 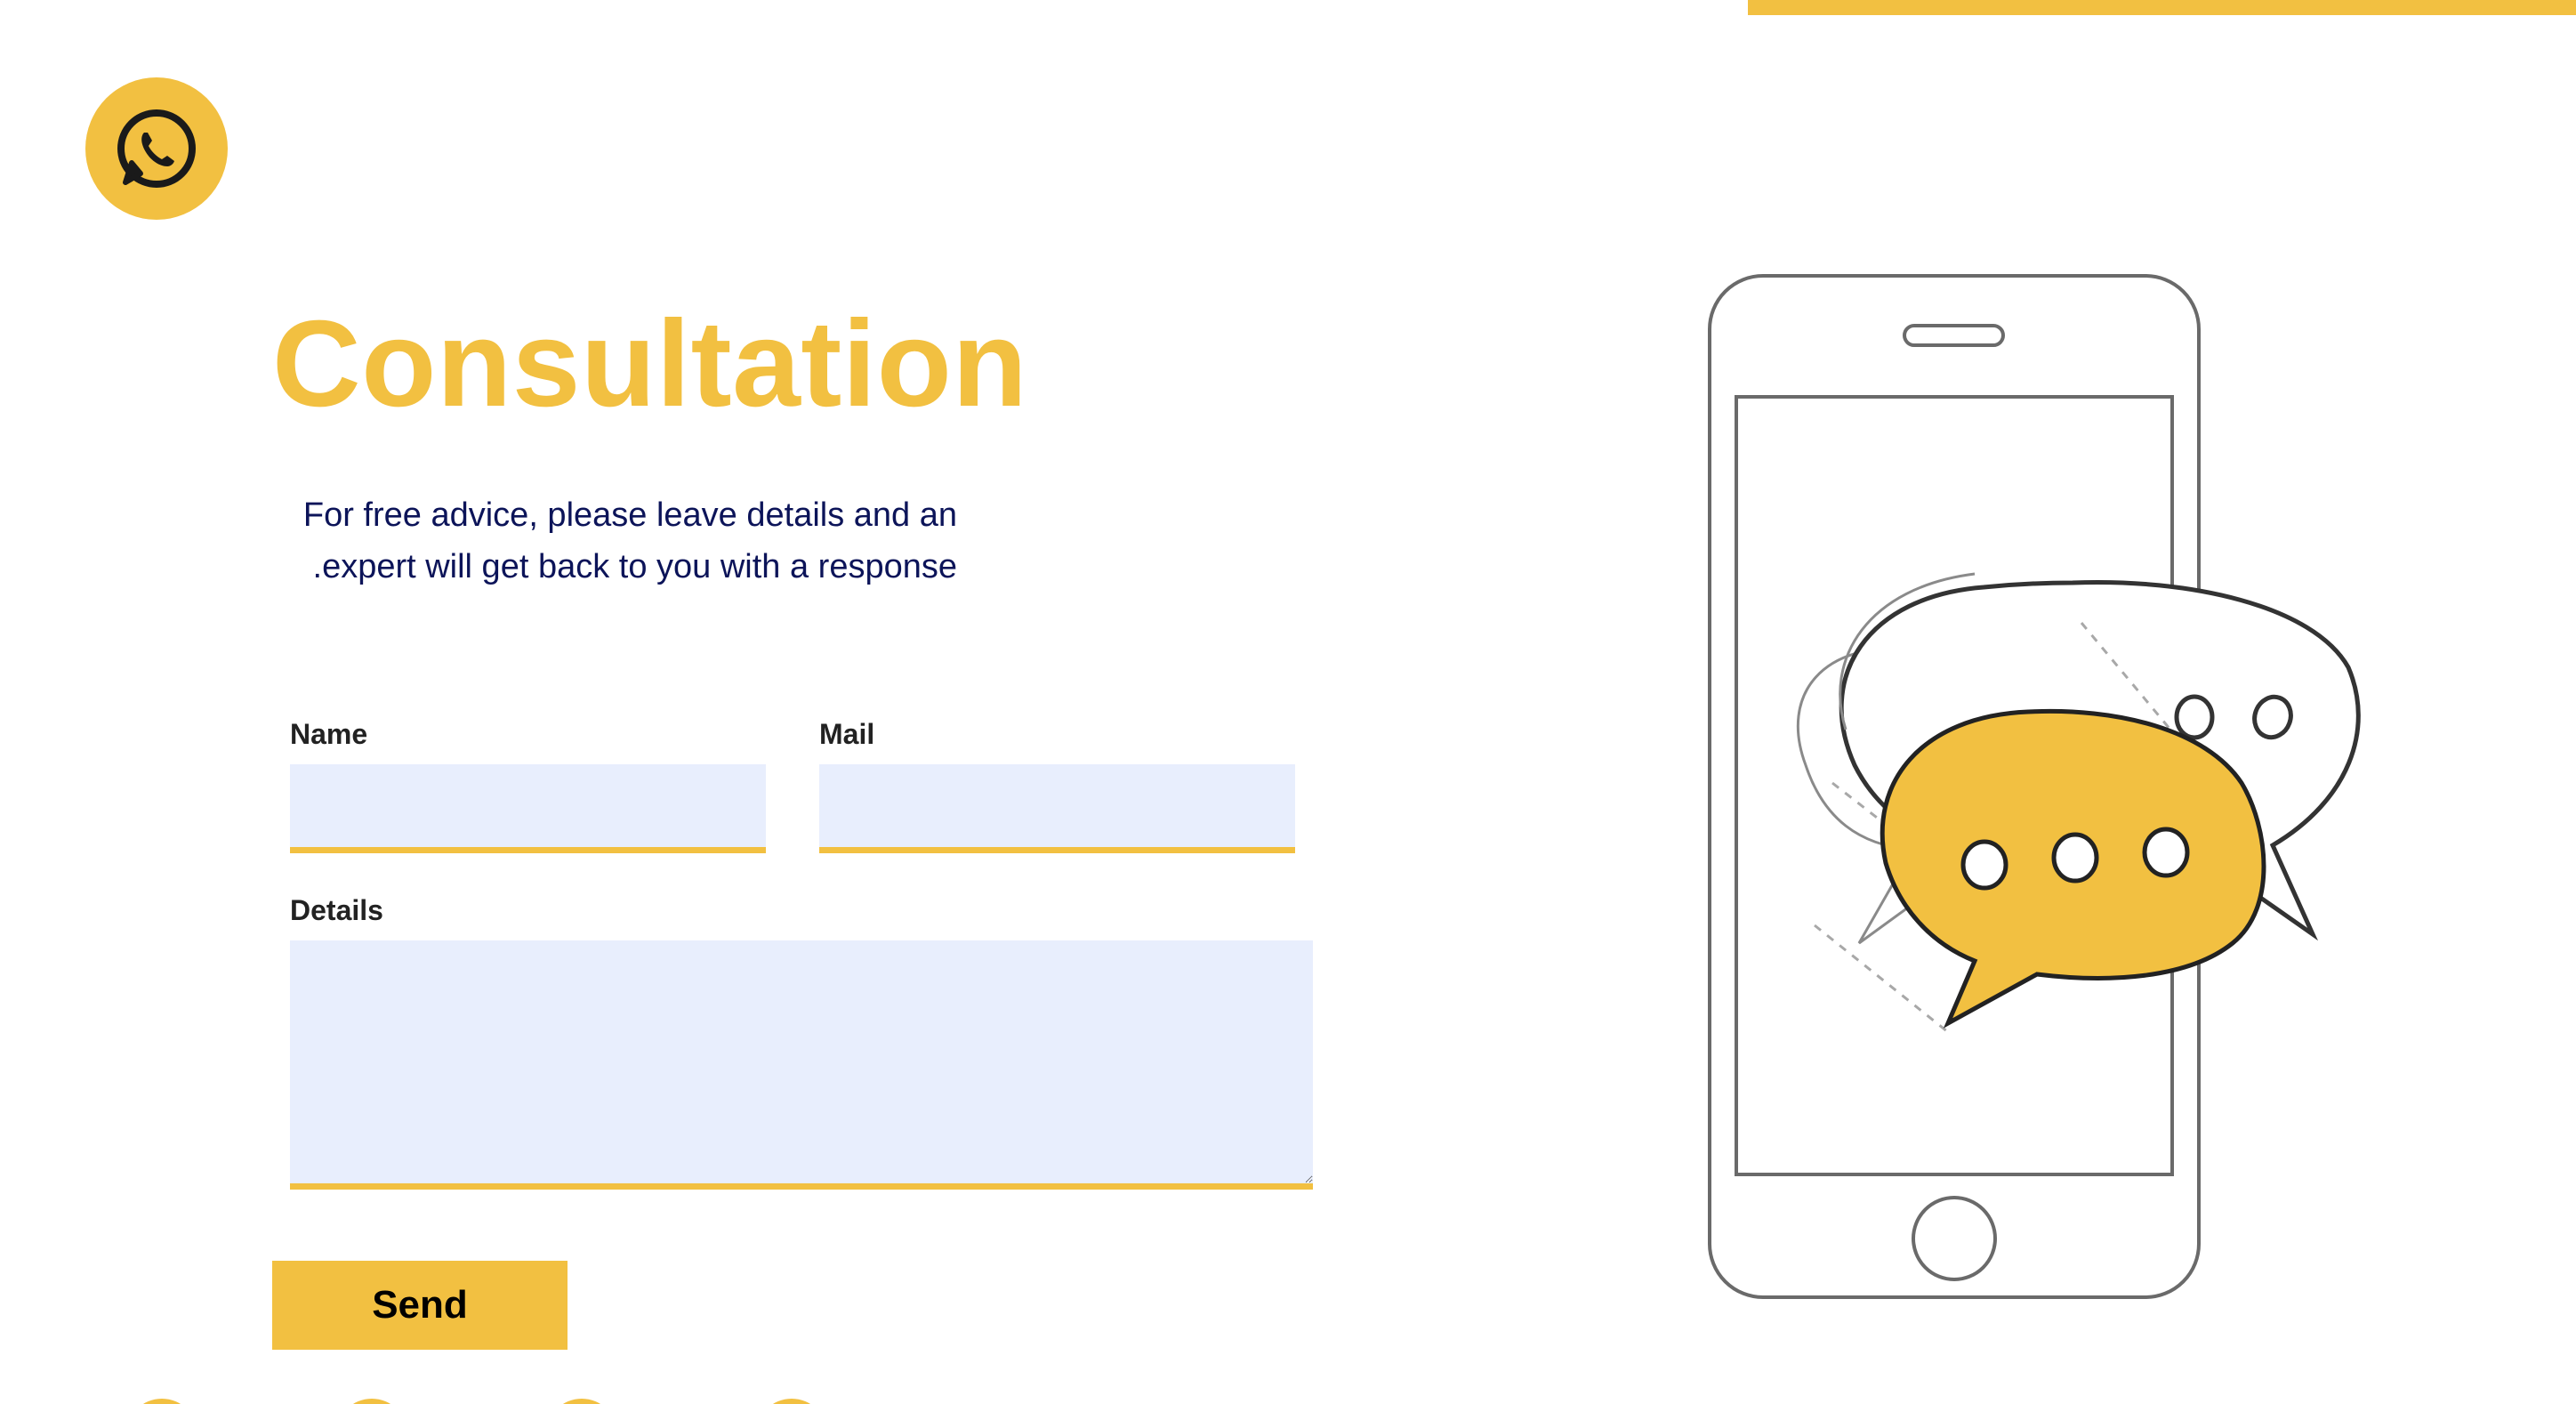 I want to click on whatsapp-button, so click(x=156, y=148).